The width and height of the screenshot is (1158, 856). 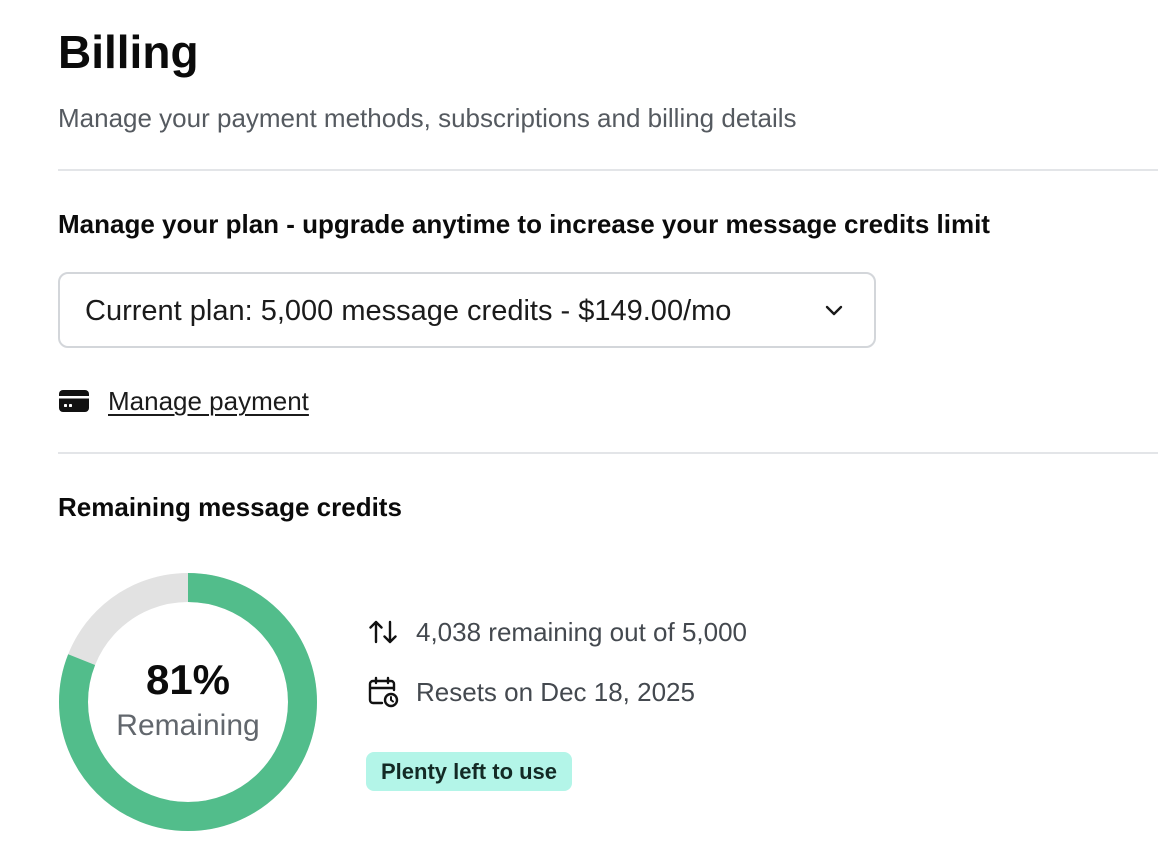 I want to click on chevron-down-icon, so click(x=834, y=310).